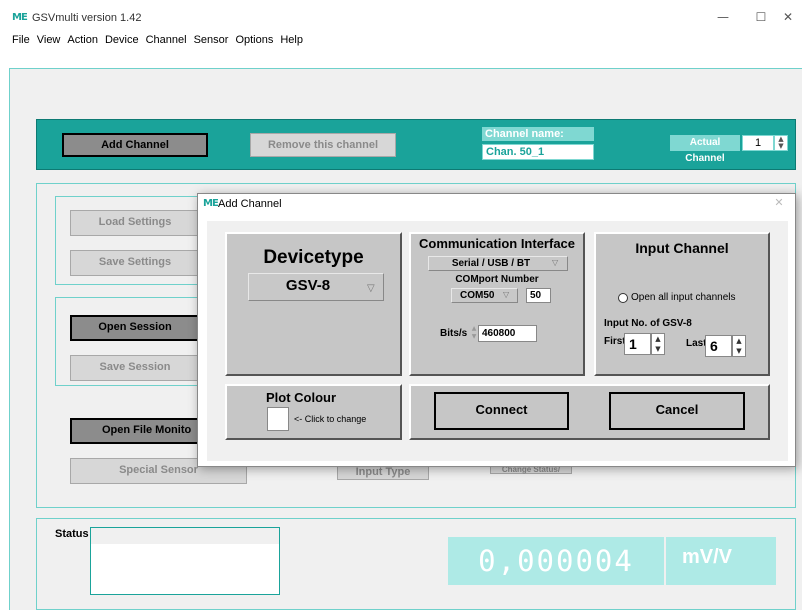  I want to click on dialog-title: Add Channel, so click(250, 204).